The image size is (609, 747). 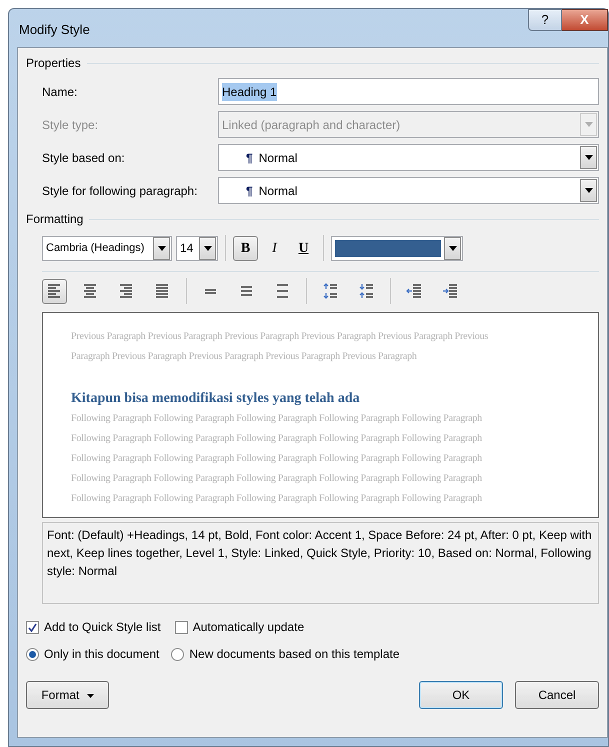 I want to click on italic-button: I, so click(x=274, y=248).